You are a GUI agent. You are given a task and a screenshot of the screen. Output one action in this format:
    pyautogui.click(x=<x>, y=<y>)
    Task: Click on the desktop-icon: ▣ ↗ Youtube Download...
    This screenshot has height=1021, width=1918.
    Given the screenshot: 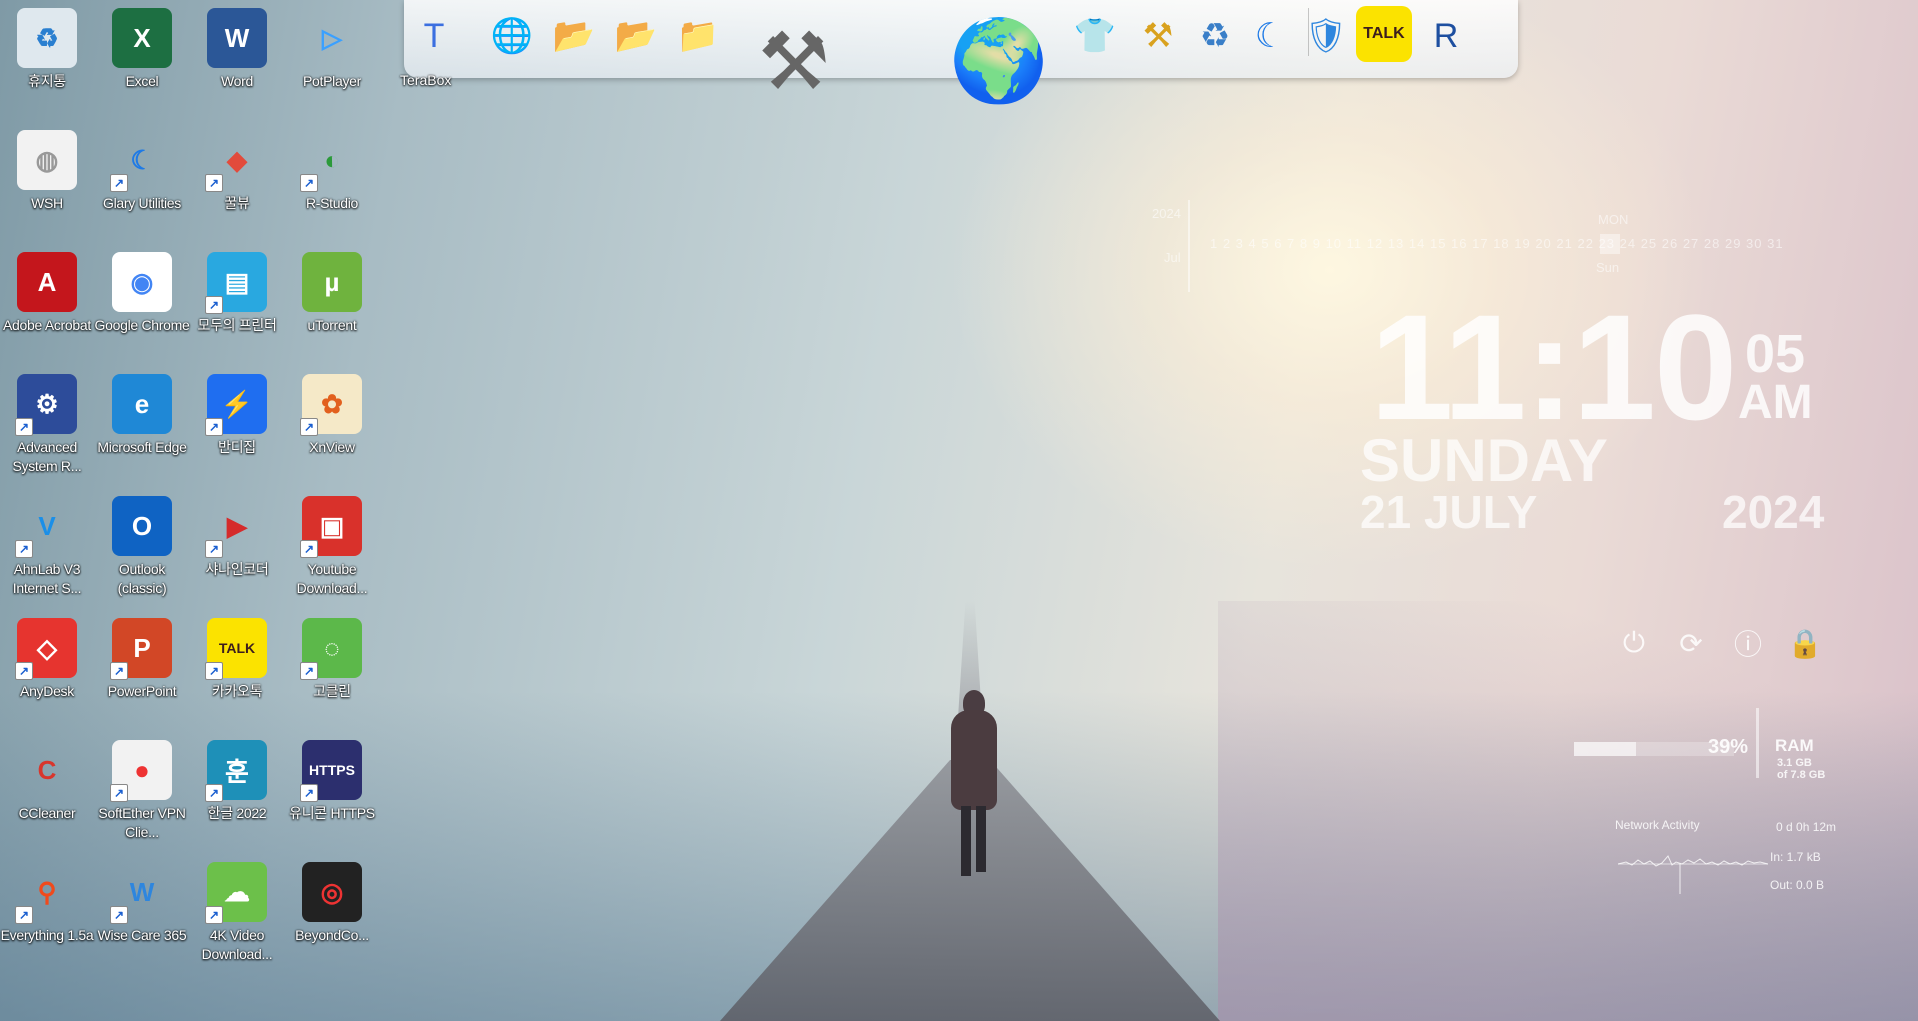 What is the action you would take?
    pyautogui.click(x=332, y=547)
    